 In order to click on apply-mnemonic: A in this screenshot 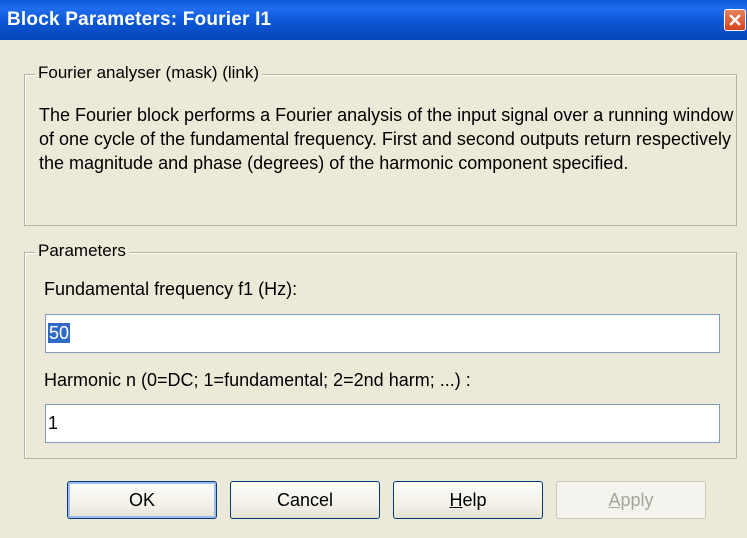, I will do `click(614, 499)`.